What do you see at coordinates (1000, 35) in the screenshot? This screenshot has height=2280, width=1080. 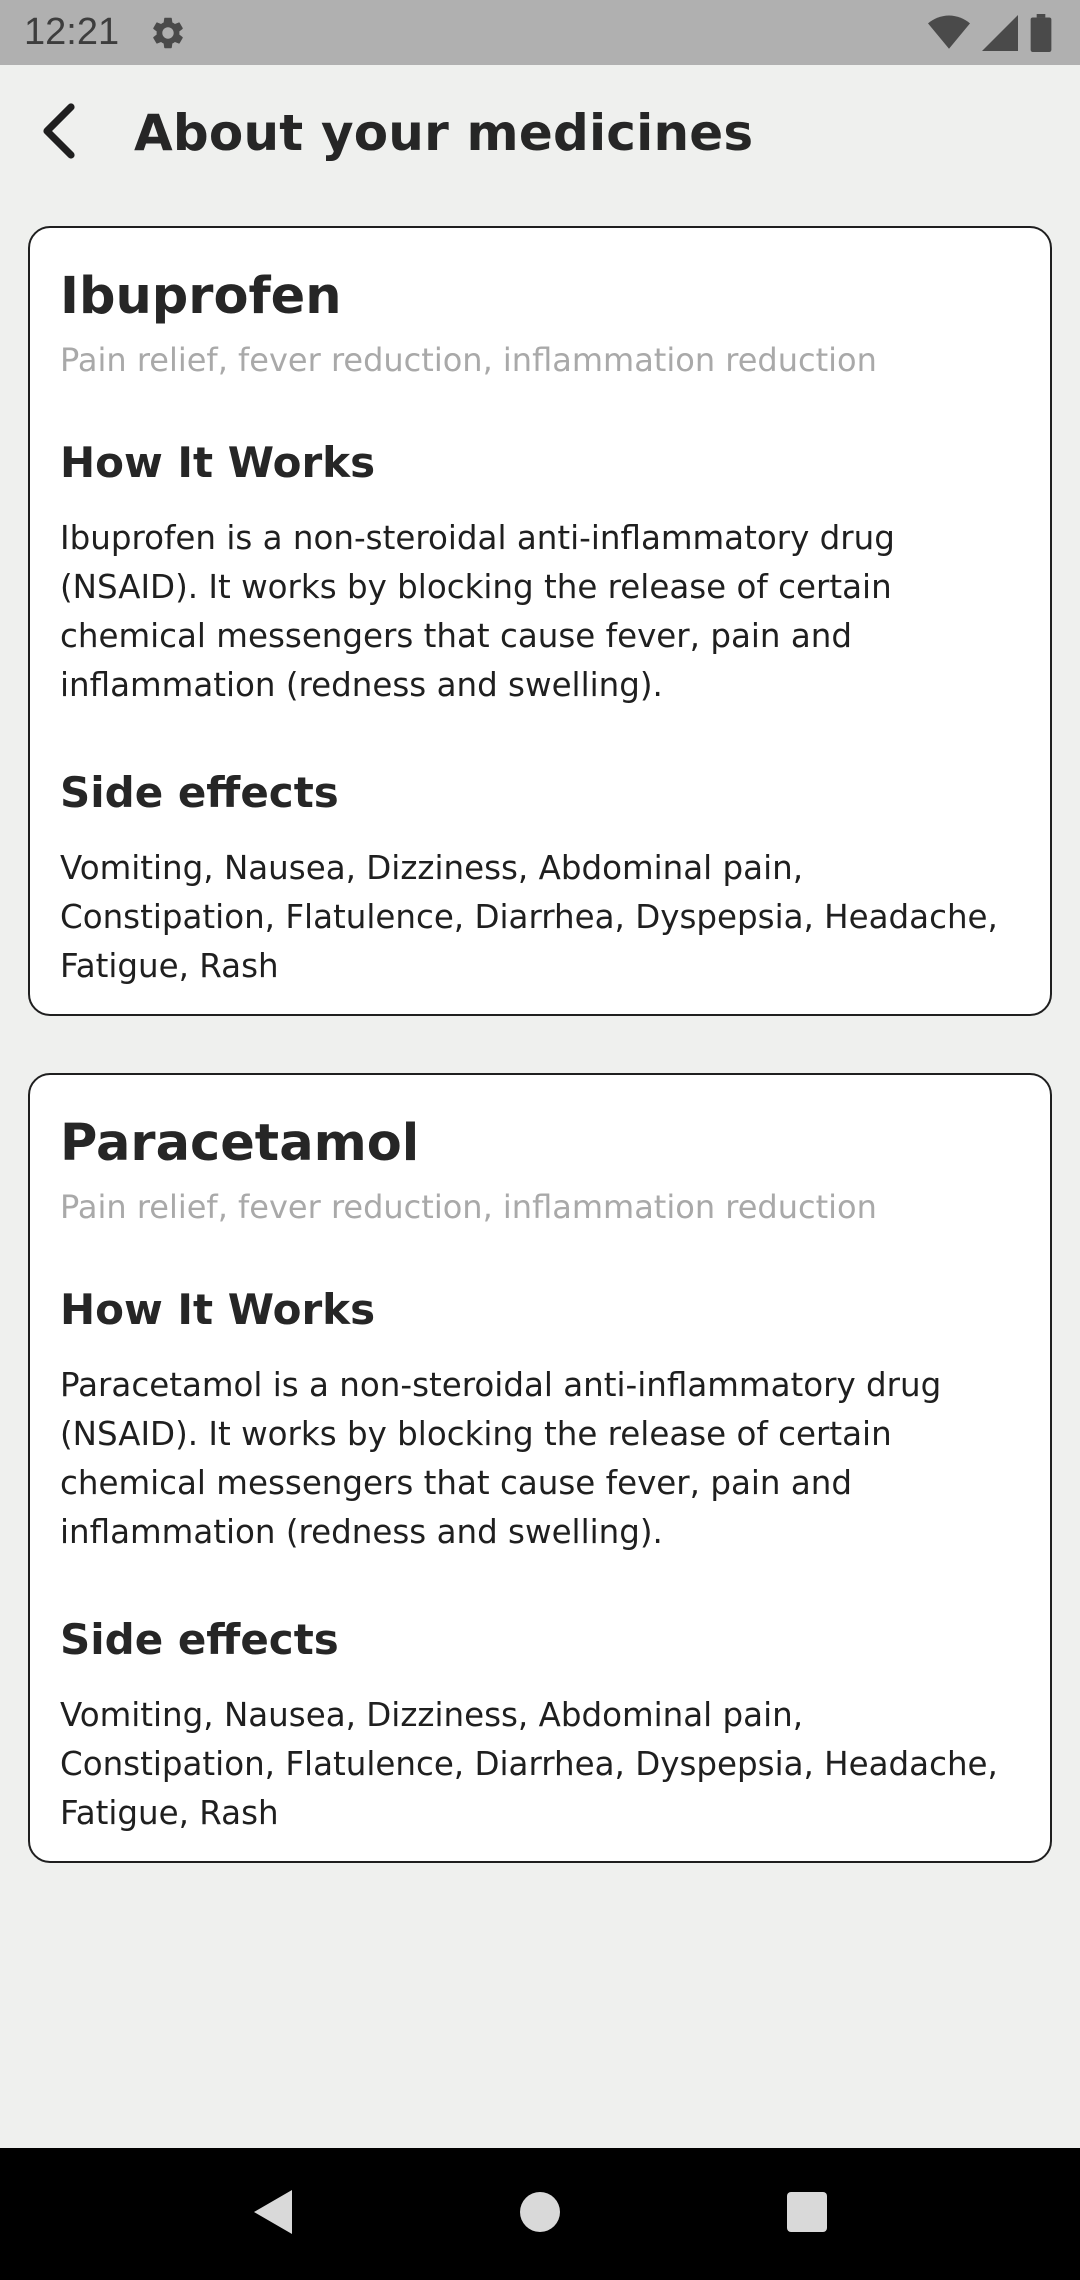 I see `signal-icon` at bounding box center [1000, 35].